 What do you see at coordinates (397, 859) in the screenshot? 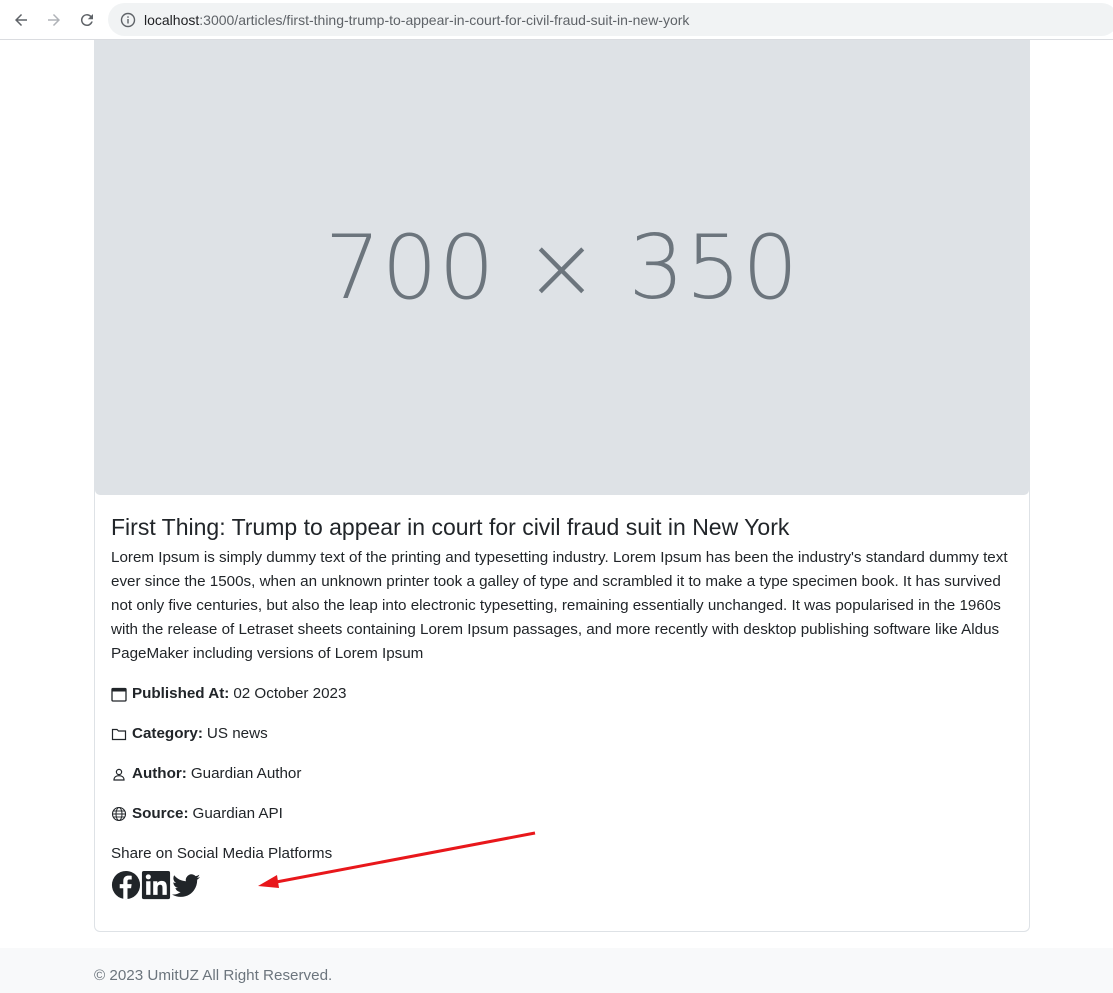
I see `annotation-arrow` at bounding box center [397, 859].